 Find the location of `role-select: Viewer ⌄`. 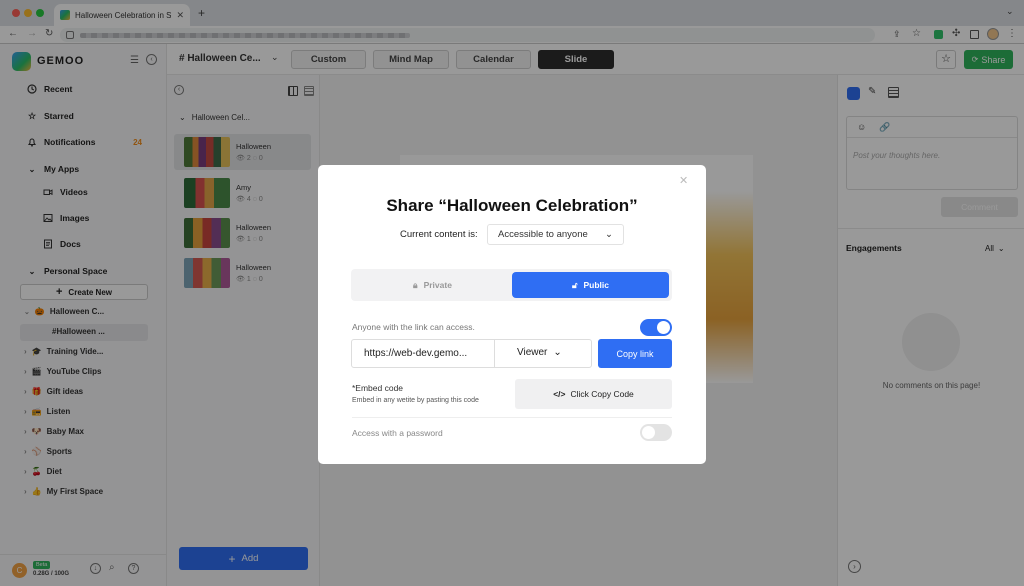

role-select: Viewer ⌄ is located at coordinates (539, 352).